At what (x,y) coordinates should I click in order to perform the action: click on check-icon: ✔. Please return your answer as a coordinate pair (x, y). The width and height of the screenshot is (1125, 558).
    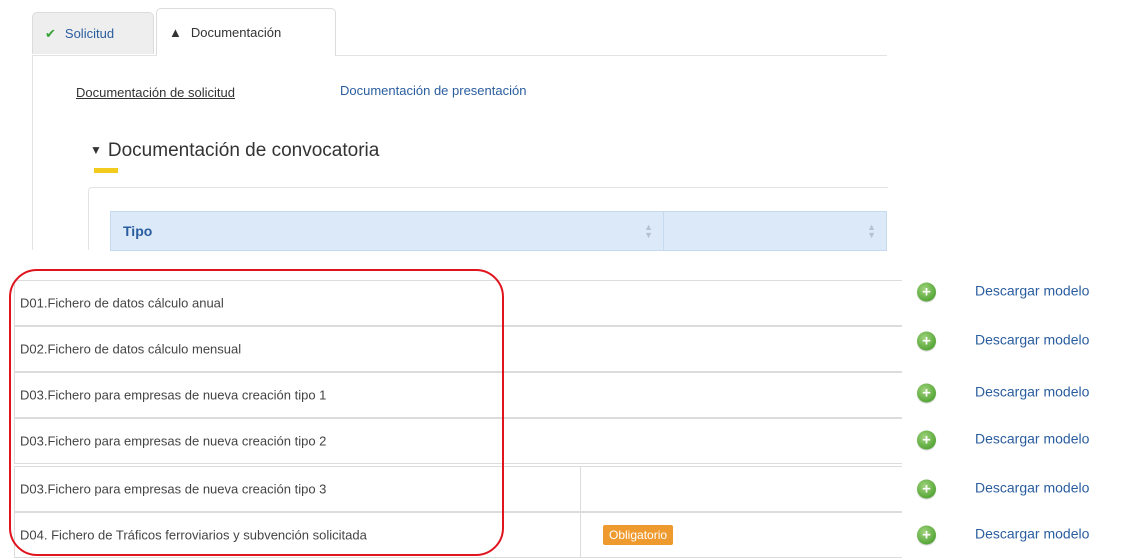
    Looking at the image, I should click on (50, 33).